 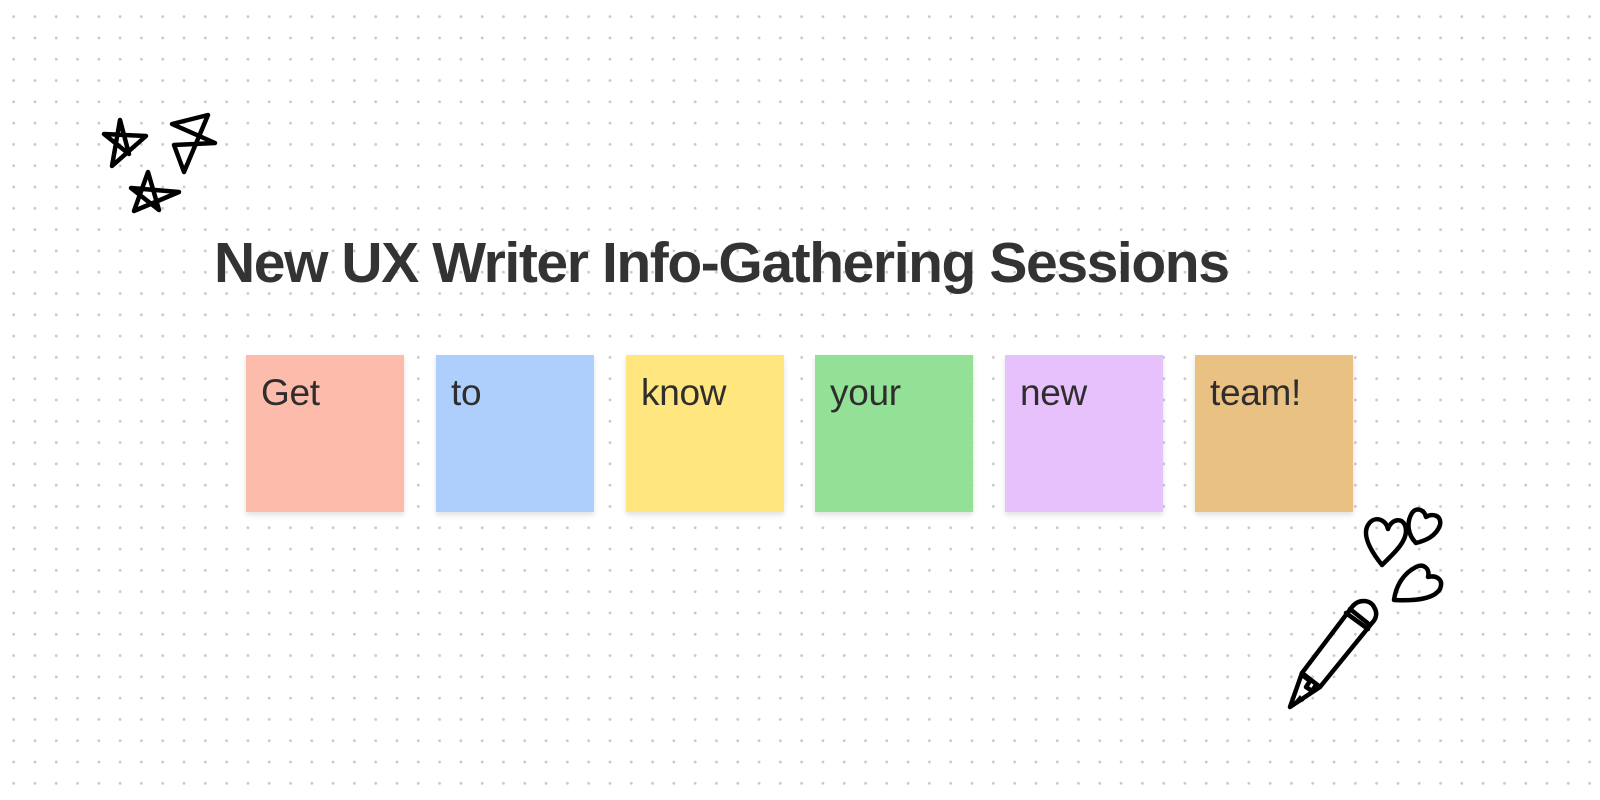 I want to click on sticky-note: to, so click(x=515, y=433).